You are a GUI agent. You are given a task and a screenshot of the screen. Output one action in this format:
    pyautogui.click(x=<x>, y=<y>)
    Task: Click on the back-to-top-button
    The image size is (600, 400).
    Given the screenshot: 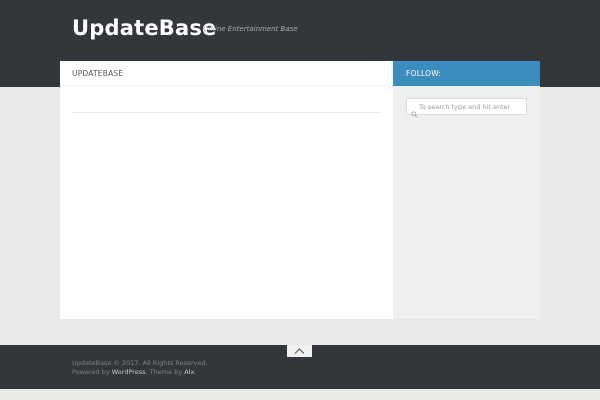 What is the action you would take?
    pyautogui.click(x=299, y=351)
    